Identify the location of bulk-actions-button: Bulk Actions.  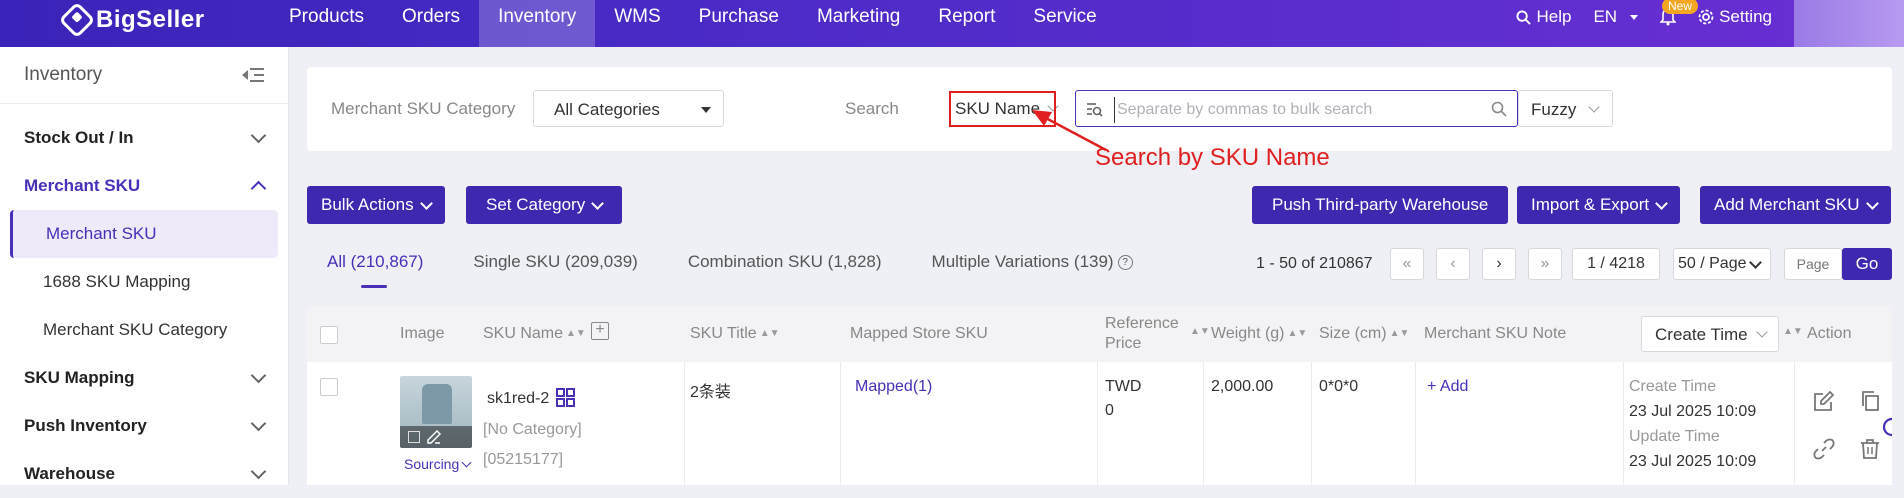
(376, 205).